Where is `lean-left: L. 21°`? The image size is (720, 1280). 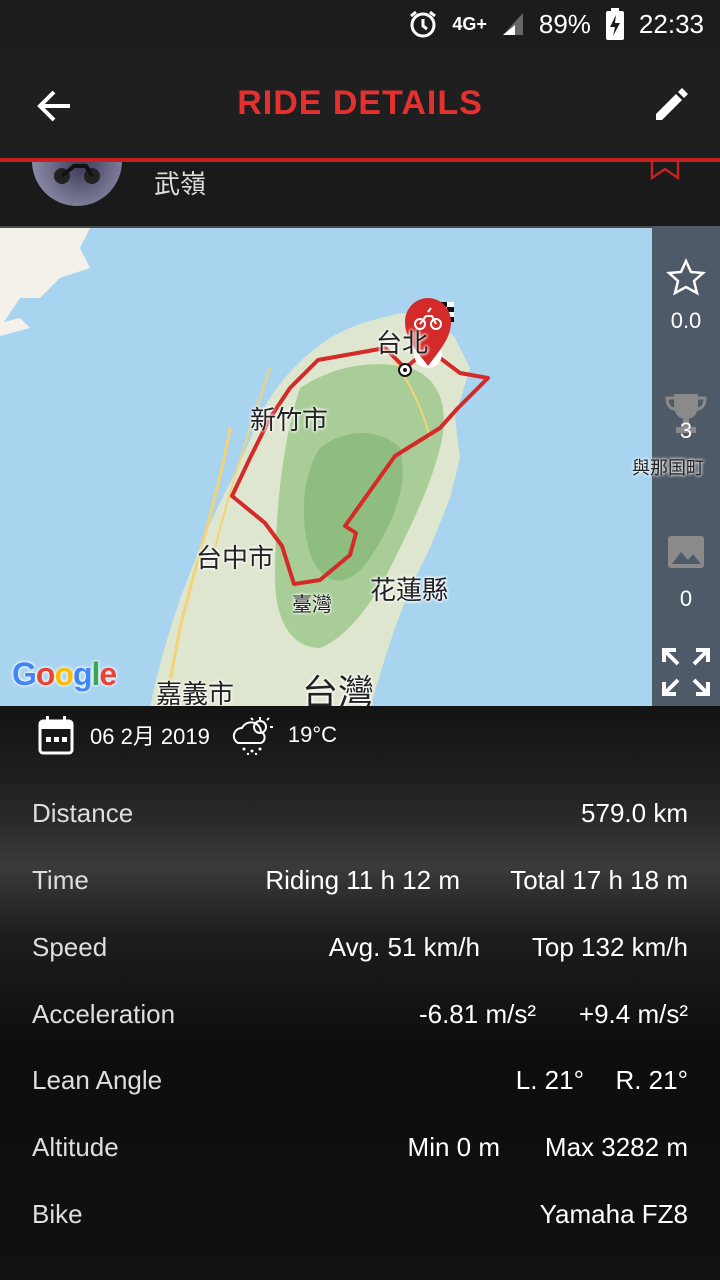 lean-left: L. 21° is located at coordinates (549, 1080).